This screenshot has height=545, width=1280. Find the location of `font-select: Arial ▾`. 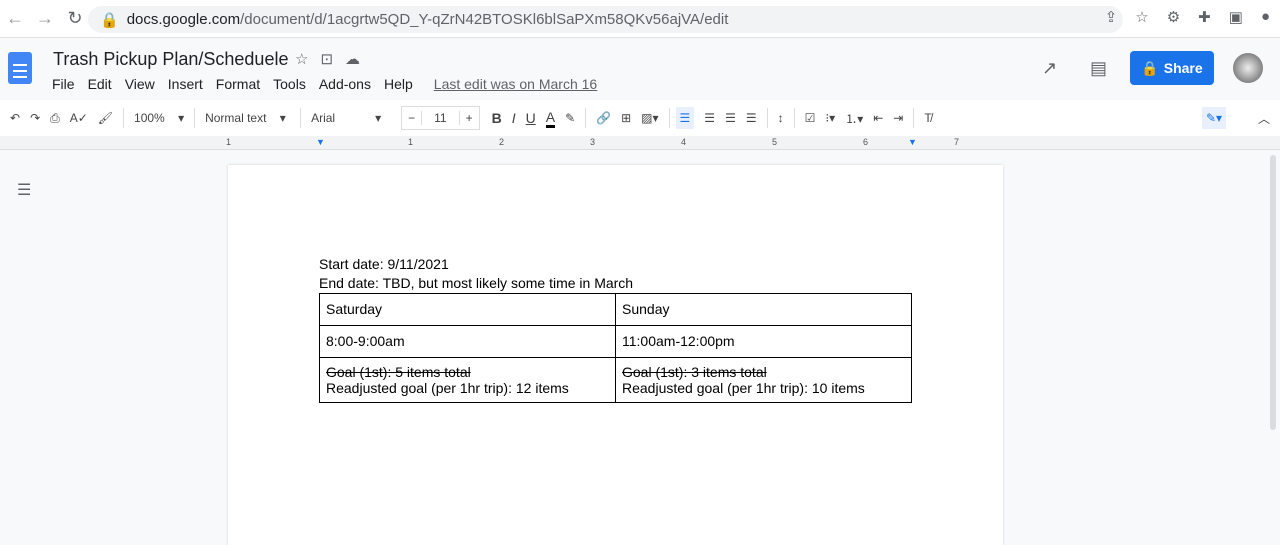

font-select: Arial ▾ is located at coordinates (351, 118).